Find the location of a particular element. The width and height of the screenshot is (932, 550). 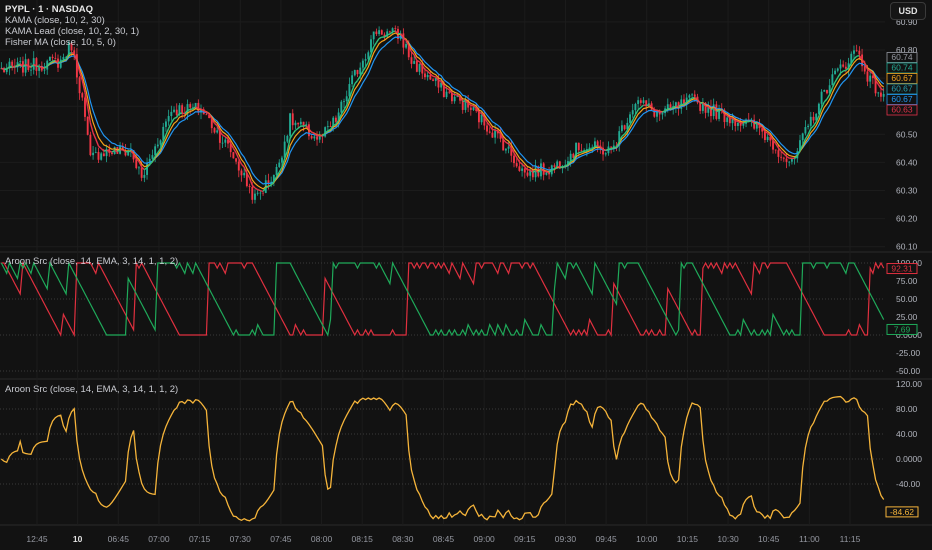

osc-tick-label: 40.00 is located at coordinates (907, 434).